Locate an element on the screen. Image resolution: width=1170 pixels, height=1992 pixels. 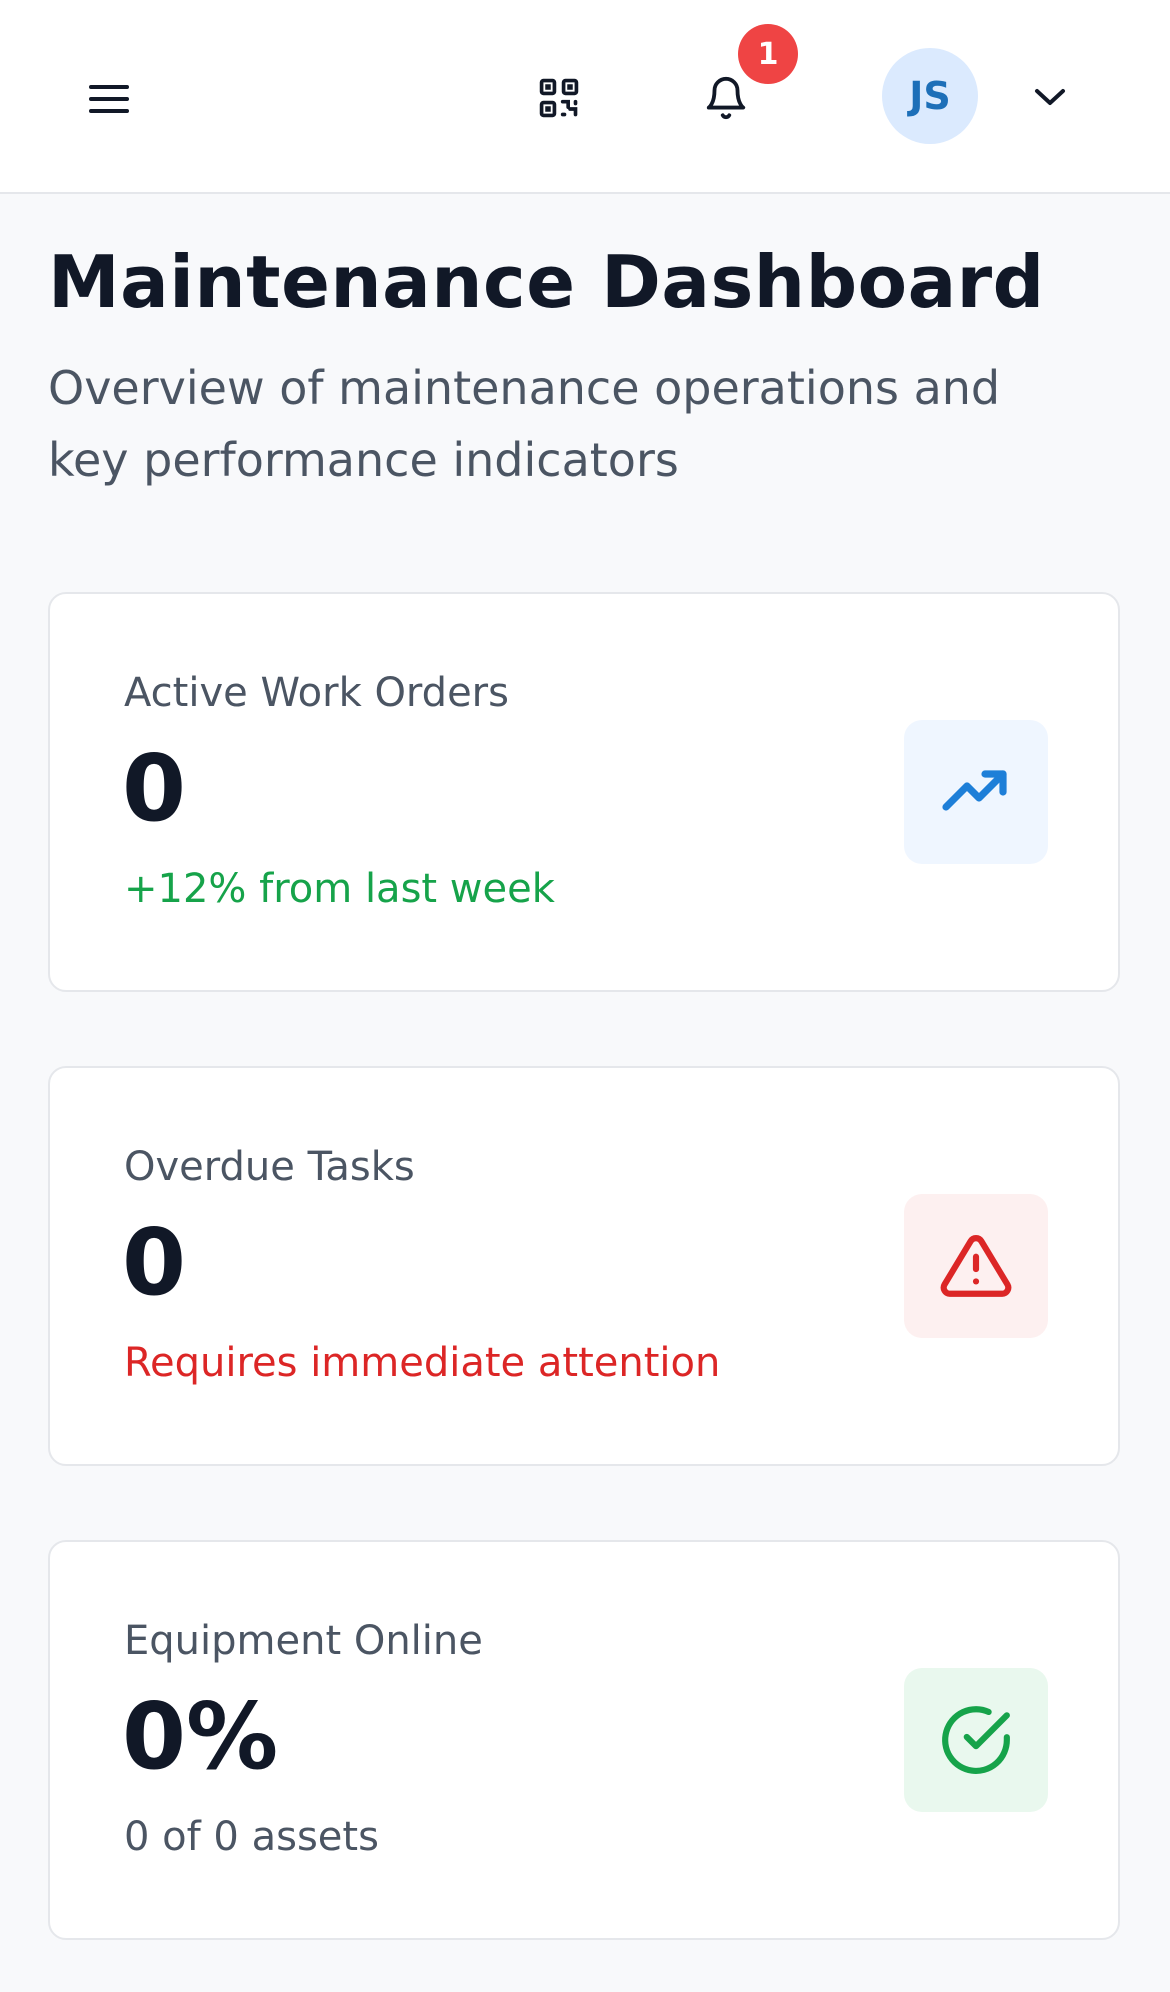
qr-code-icon is located at coordinates (559, 98).